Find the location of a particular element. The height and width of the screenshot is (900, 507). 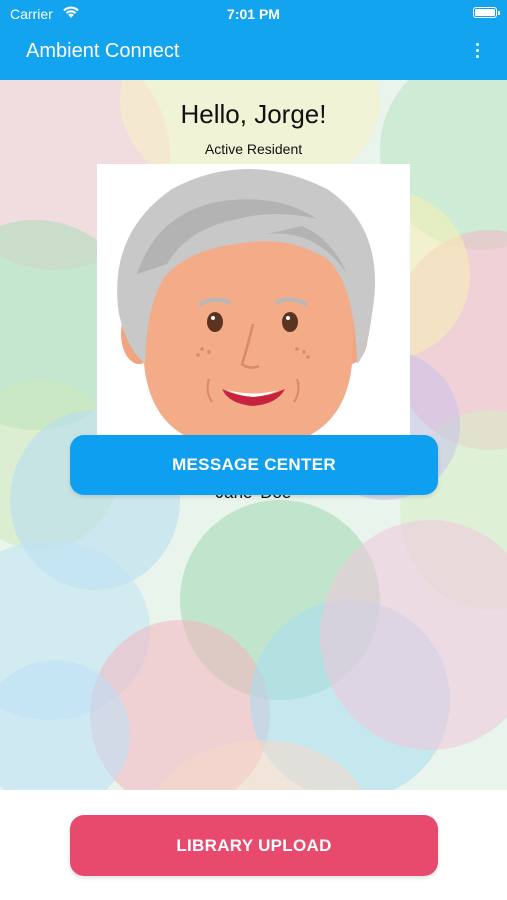

app-title: Ambient Connect is located at coordinates (103, 51).